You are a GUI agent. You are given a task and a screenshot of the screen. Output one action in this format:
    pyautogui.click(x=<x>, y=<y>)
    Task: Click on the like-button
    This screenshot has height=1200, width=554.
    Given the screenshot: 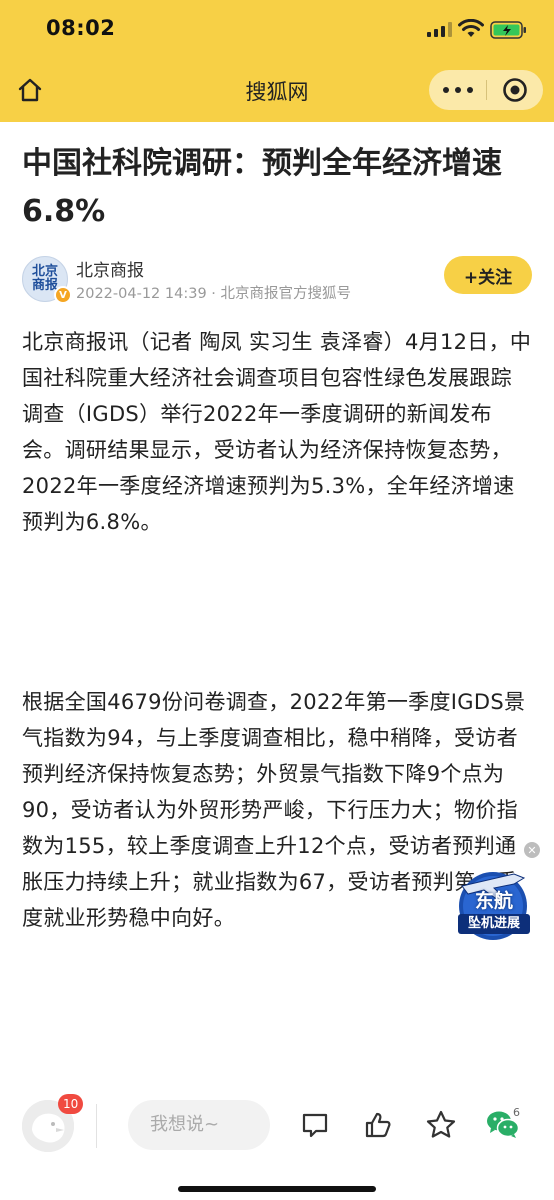 What is the action you would take?
    pyautogui.click(x=378, y=1125)
    